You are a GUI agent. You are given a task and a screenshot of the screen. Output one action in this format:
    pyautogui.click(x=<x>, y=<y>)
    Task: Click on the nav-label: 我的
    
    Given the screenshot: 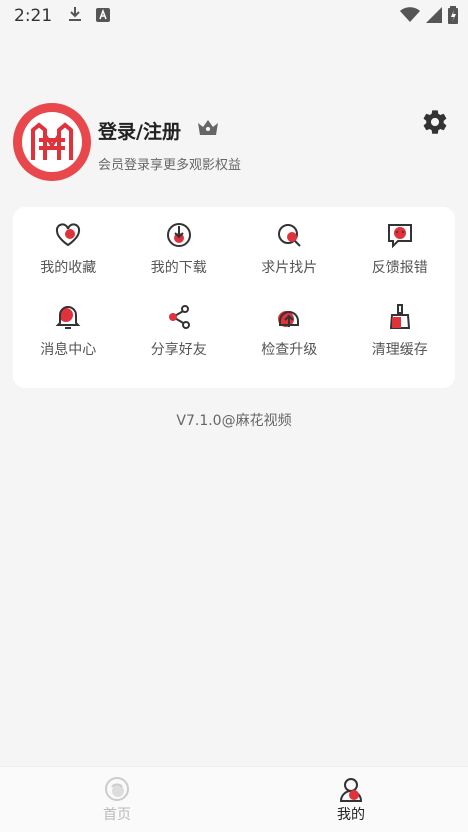 What is the action you would take?
    pyautogui.click(x=351, y=814)
    